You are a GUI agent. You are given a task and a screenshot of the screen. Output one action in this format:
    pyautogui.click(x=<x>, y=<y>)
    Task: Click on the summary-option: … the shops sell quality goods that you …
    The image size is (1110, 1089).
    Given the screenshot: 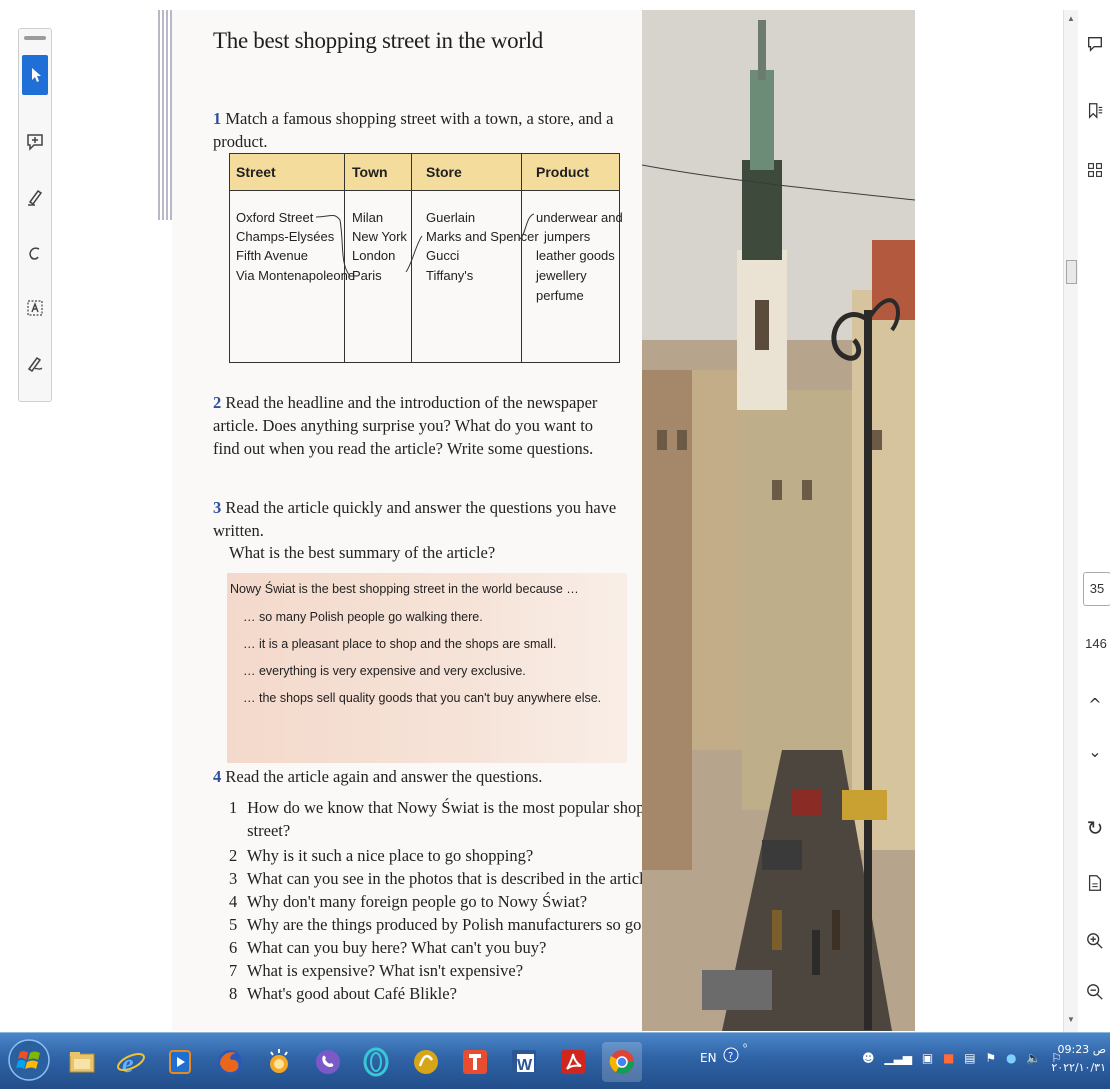 What is the action you would take?
    pyautogui.click(x=422, y=698)
    